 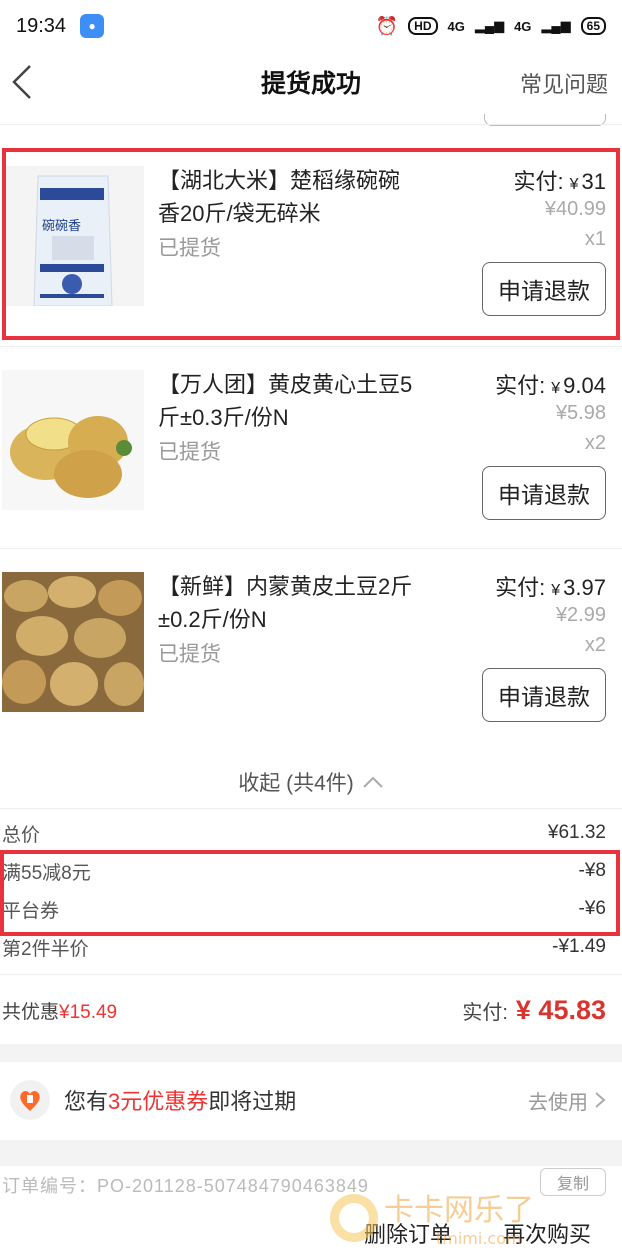 I want to click on watermark-url: tmimi.com, so click(x=479, y=1238).